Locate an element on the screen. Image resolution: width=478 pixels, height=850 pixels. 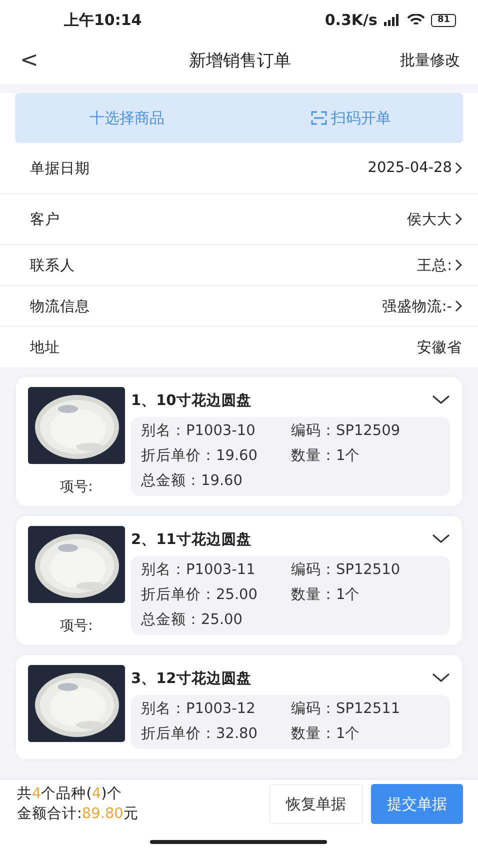
battery-level: 81 is located at coordinates (443, 20).